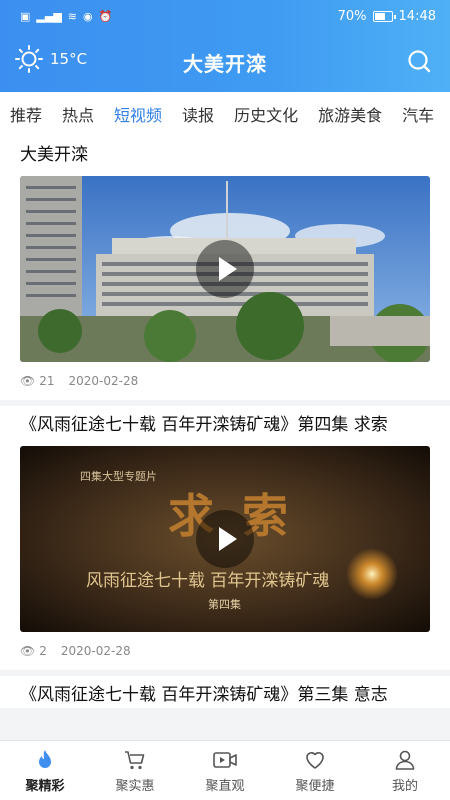 The height and width of the screenshot is (800, 450). Describe the element at coordinates (380, 16) in the screenshot. I see `battery-fill` at that location.